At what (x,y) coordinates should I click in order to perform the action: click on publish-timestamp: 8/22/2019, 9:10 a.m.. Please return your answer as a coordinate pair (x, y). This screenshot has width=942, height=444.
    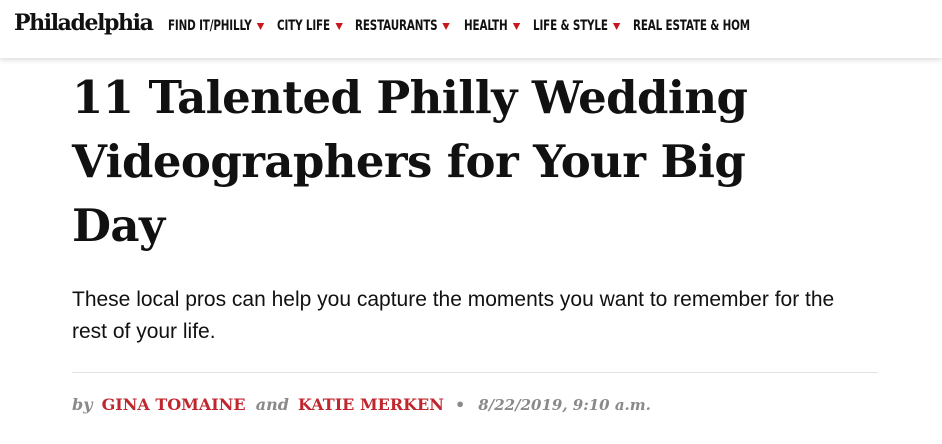
    Looking at the image, I should click on (564, 405).